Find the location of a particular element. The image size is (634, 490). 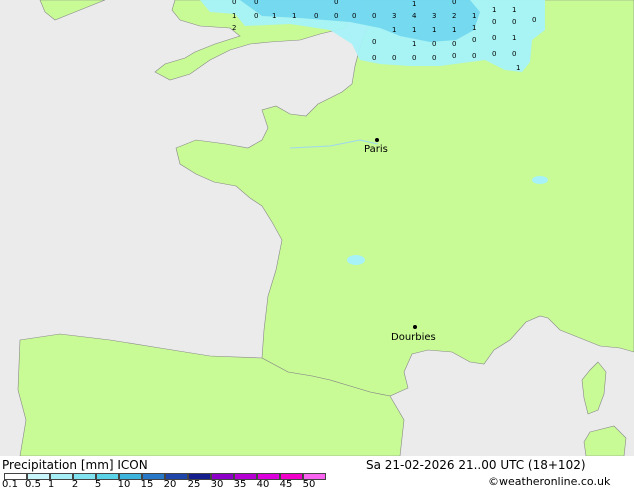

lake is located at coordinates (356, 260).